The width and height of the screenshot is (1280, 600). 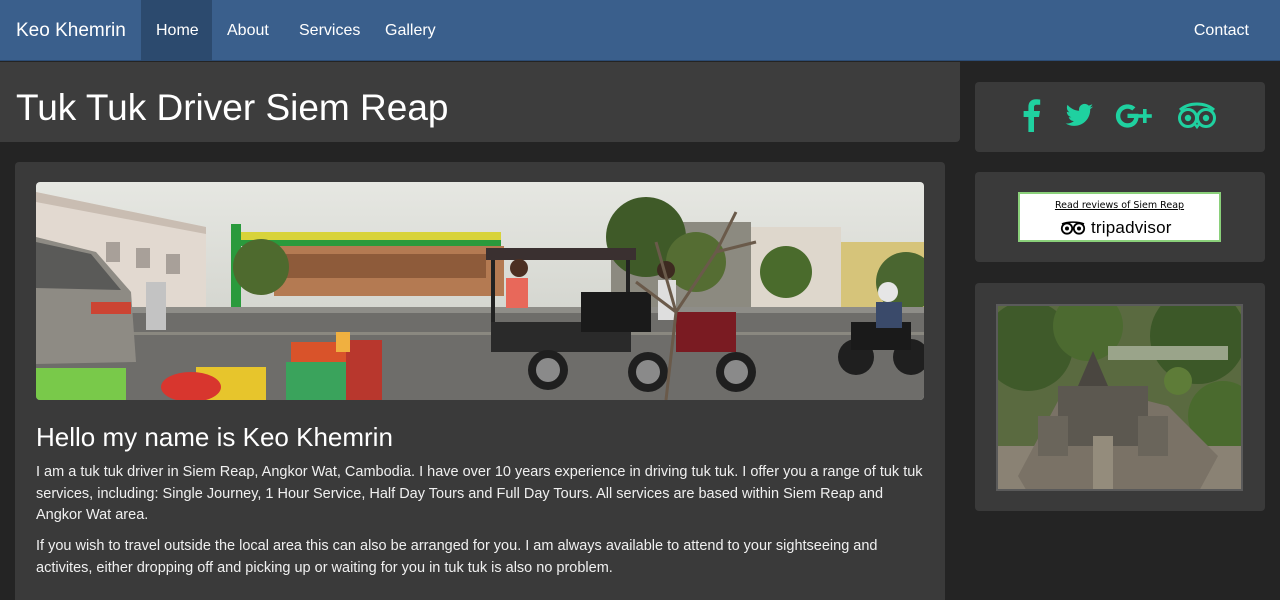 What do you see at coordinates (1197, 116) in the screenshot?
I see `tripadvisor-icon` at bounding box center [1197, 116].